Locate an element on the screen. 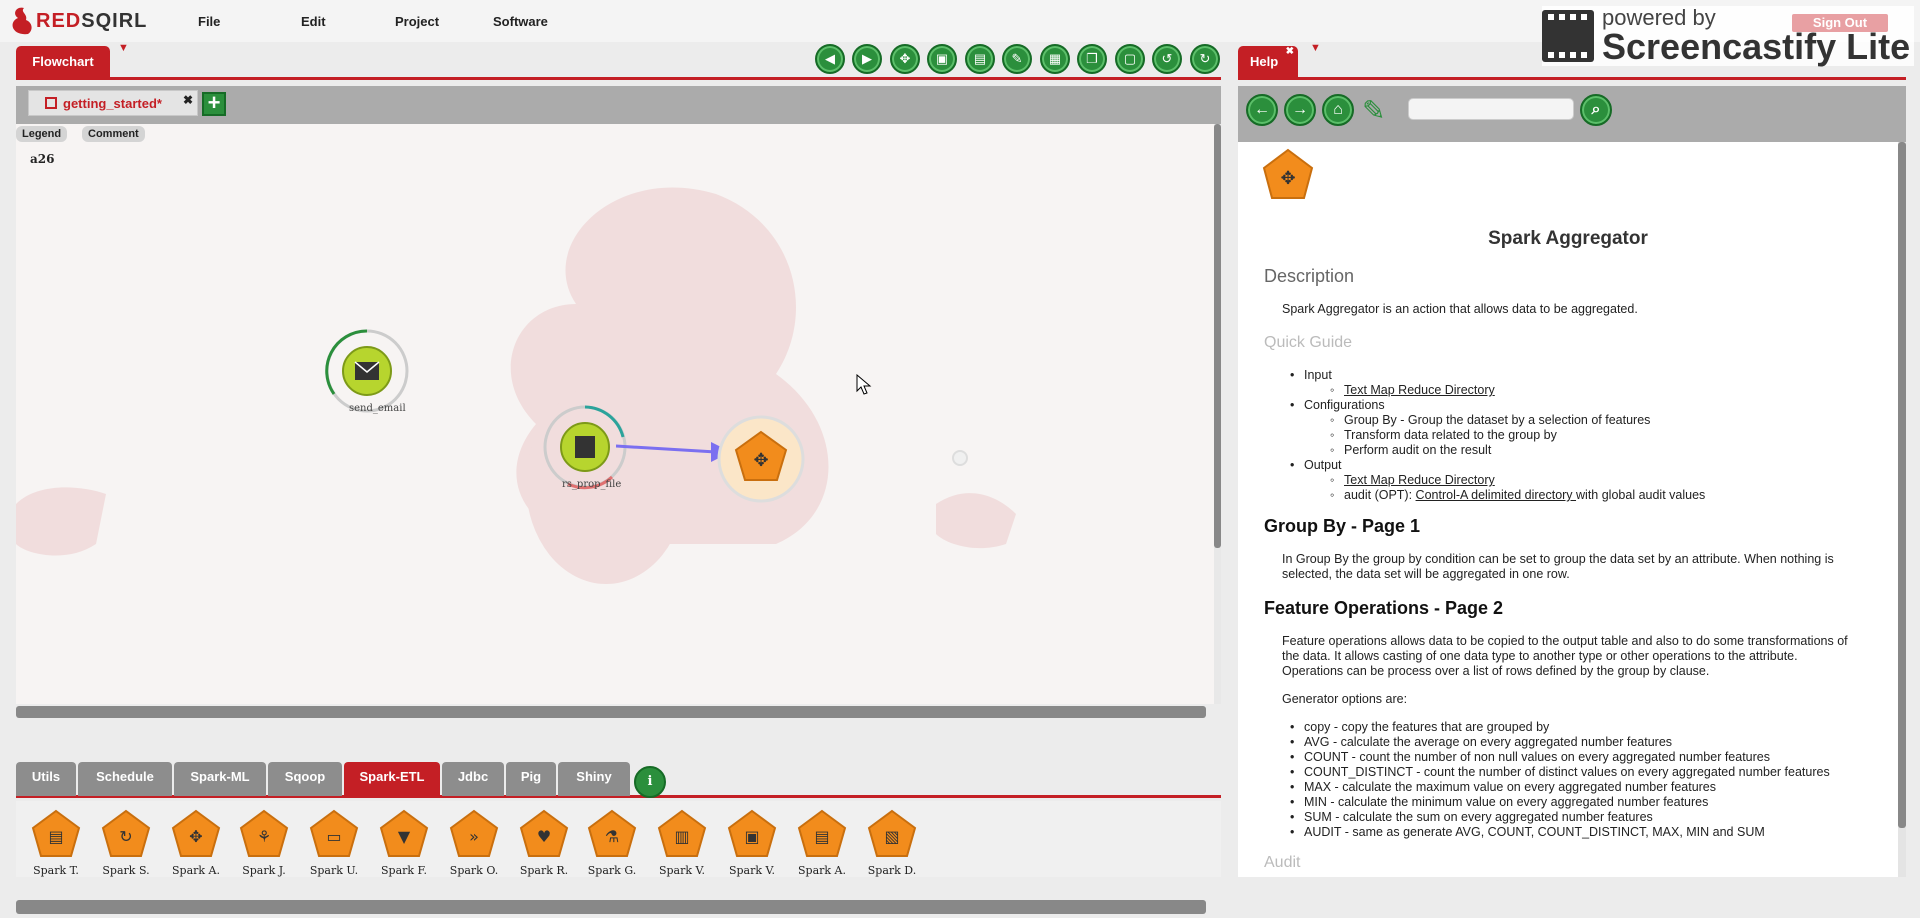 The height and width of the screenshot is (918, 1920). undo-icon: ↺ is located at coordinates (1167, 59).